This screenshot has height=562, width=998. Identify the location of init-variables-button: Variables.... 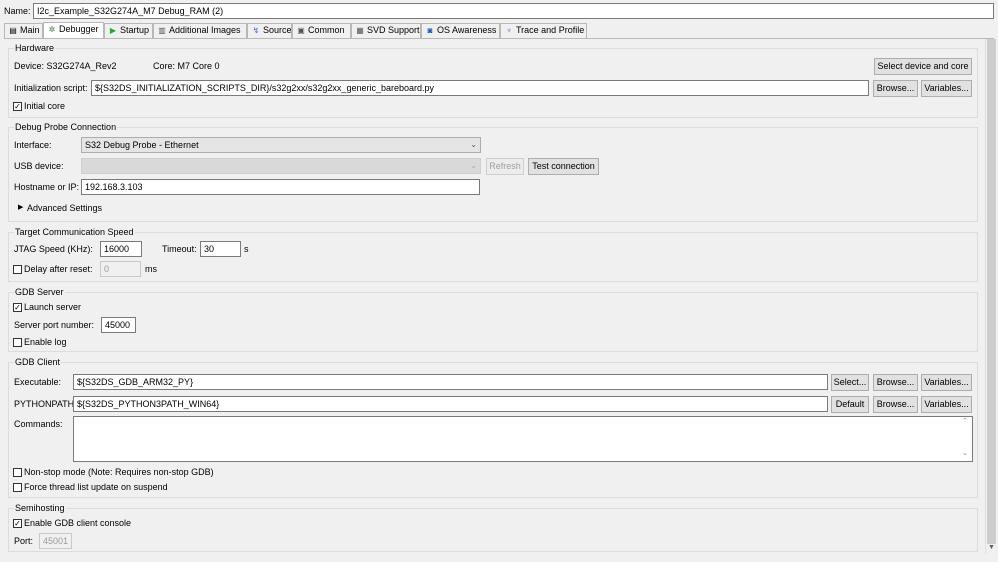
(946, 88).